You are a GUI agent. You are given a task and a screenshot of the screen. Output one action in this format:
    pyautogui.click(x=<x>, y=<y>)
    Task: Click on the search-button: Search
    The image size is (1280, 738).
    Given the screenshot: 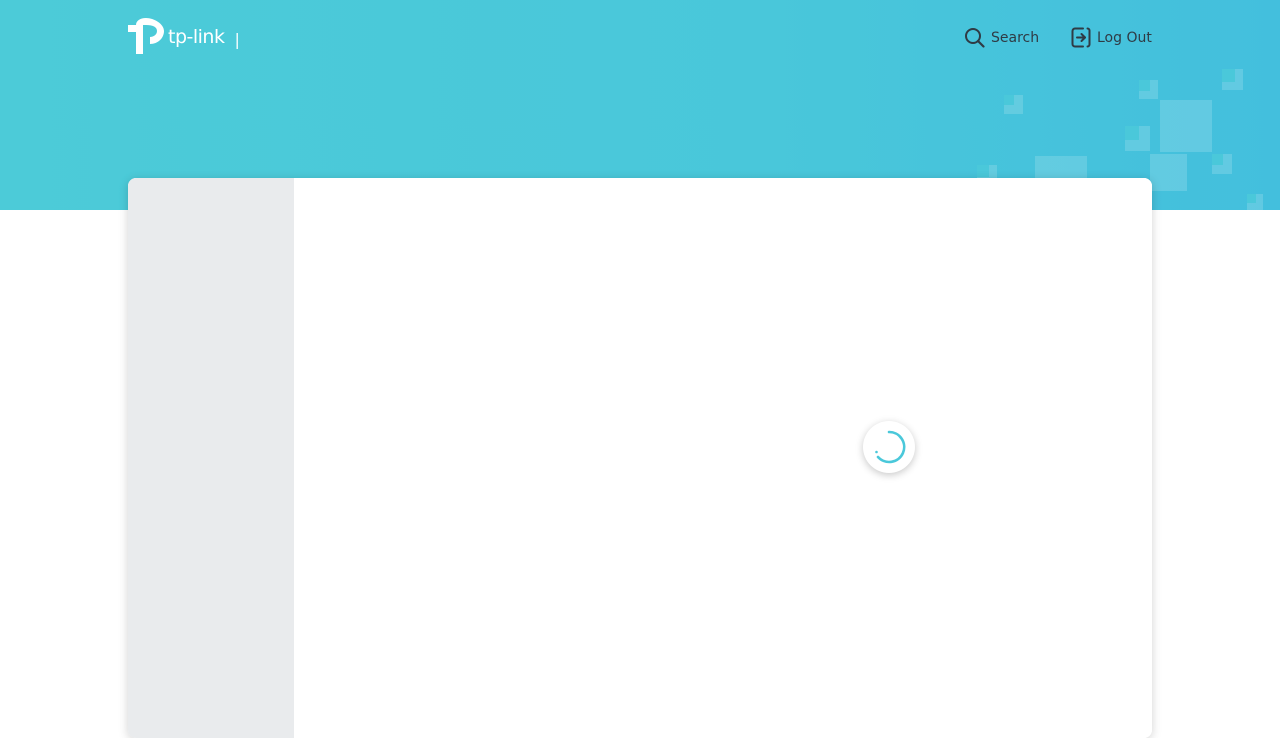 What is the action you would take?
    pyautogui.click(x=1001, y=37)
    